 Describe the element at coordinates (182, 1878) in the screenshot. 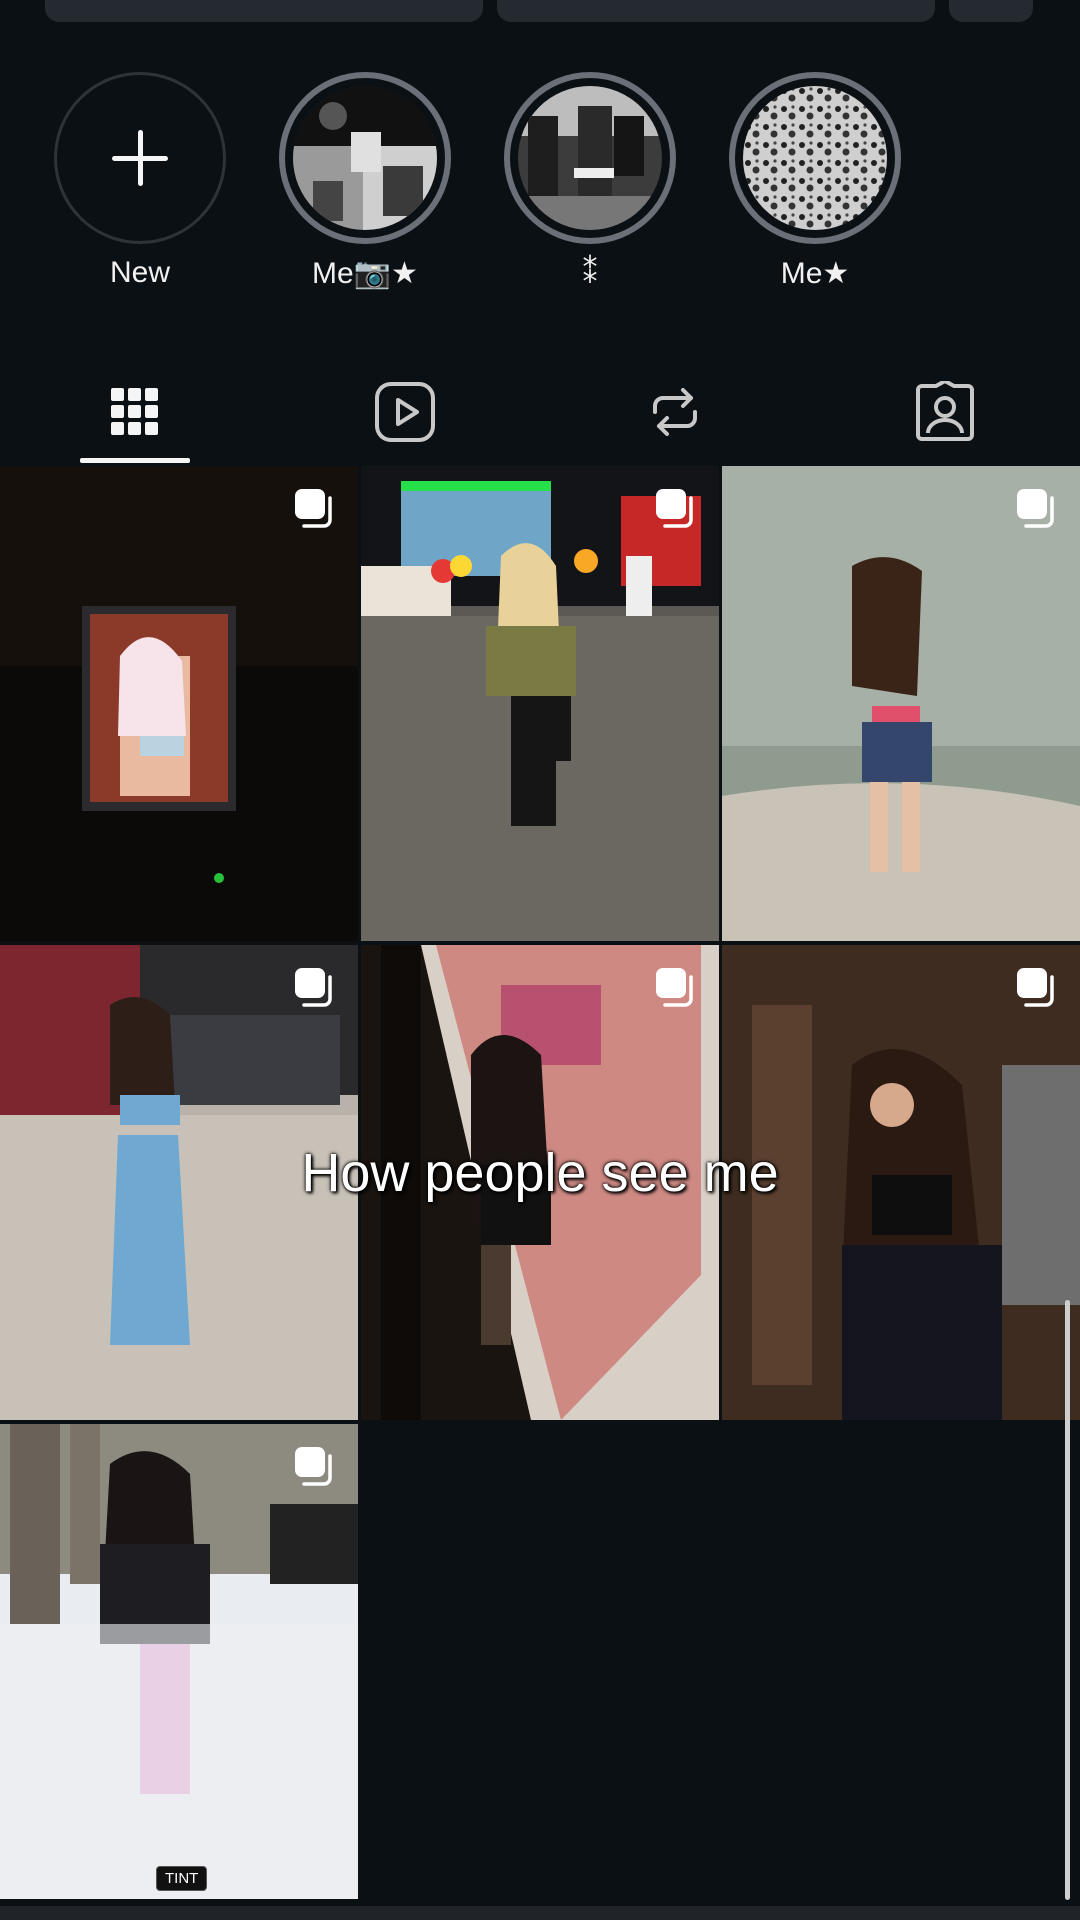

I see `photo-badge: TINT` at that location.